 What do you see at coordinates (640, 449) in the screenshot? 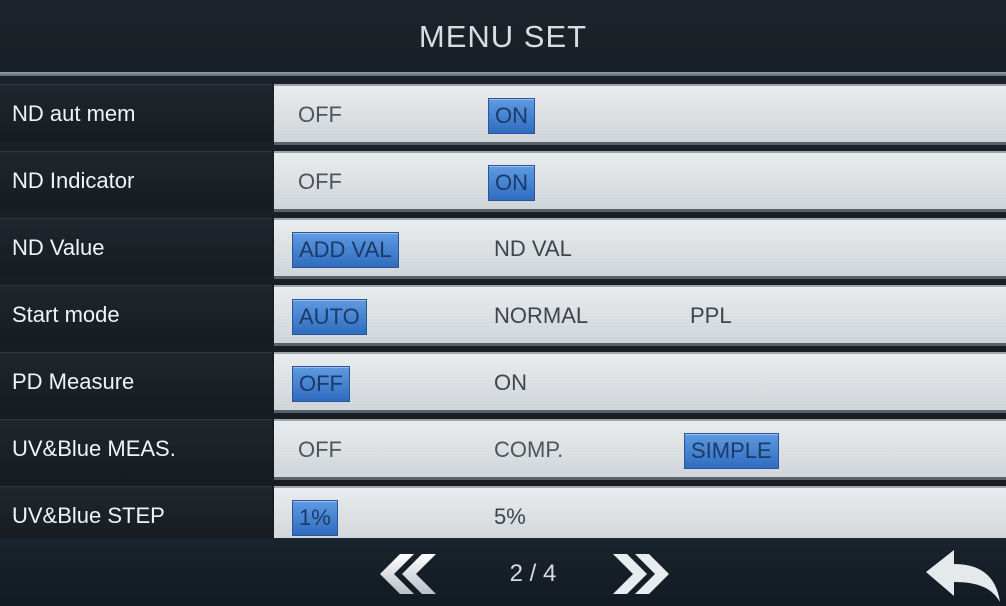
I see `setting-options: OFF COMP. SIMPLE` at bounding box center [640, 449].